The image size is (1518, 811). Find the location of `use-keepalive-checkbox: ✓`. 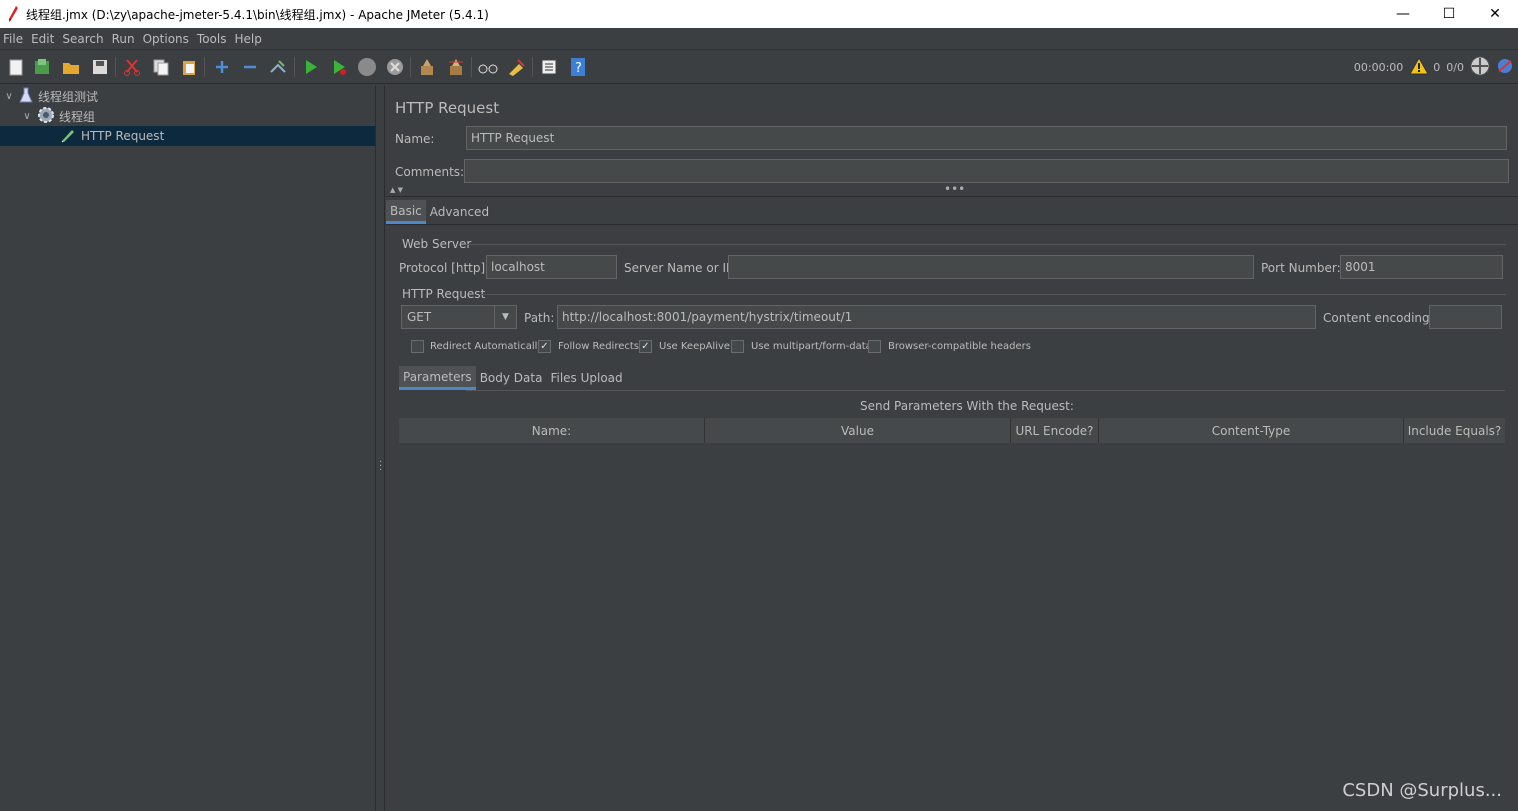

use-keepalive-checkbox: ✓ is located at coordinates (645, 346).